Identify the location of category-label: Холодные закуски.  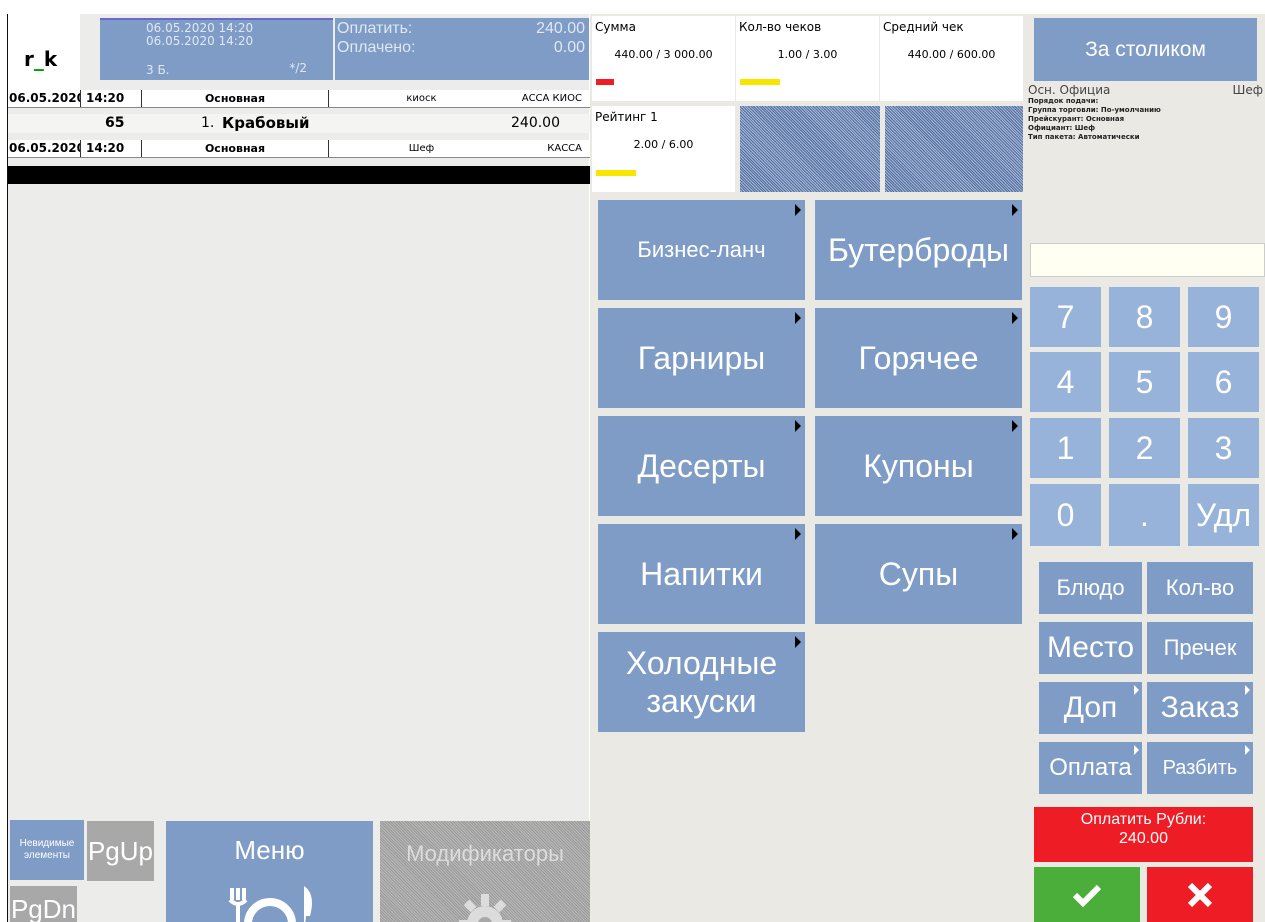
(701, 682).